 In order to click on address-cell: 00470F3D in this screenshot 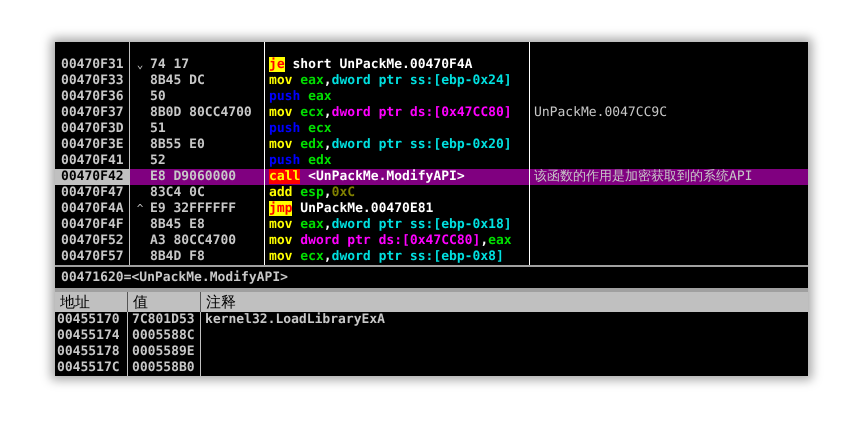, I will do `click(92, 129)`.